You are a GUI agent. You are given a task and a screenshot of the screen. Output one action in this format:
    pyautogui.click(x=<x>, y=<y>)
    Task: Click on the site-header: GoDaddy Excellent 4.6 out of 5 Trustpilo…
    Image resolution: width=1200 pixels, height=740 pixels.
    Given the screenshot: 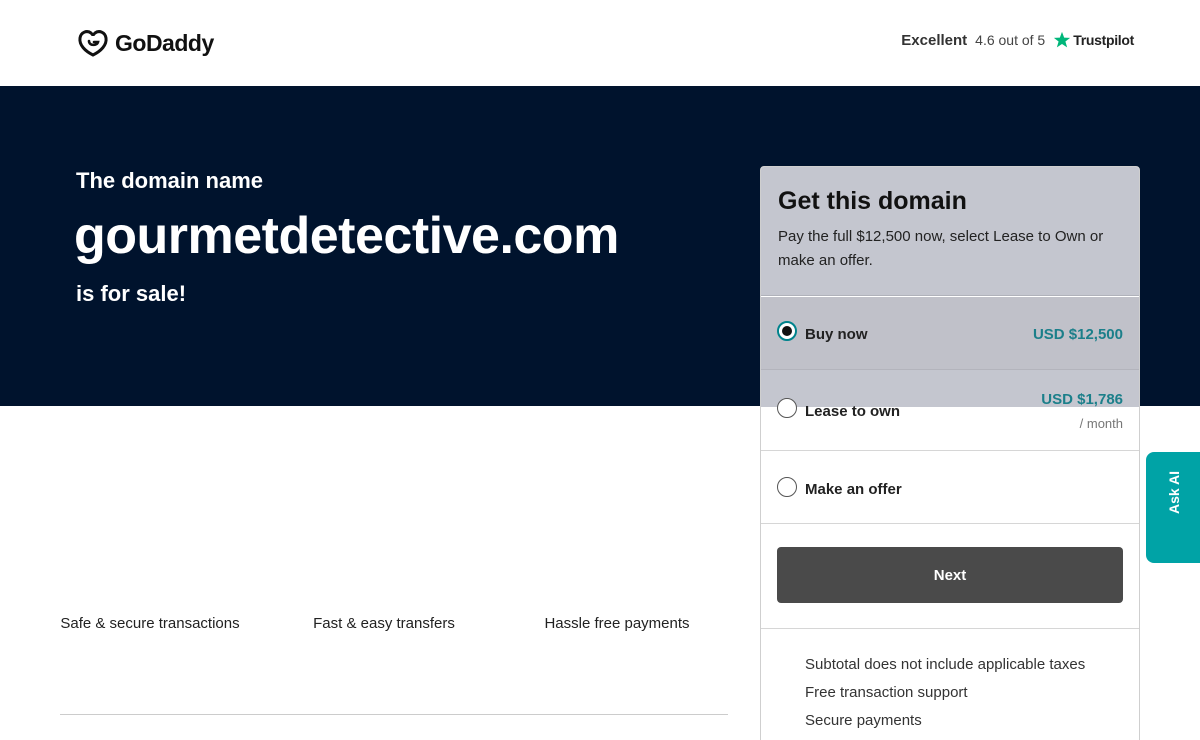 What is the action you would take?
    pyautogui.click(x=600, y=43)
    